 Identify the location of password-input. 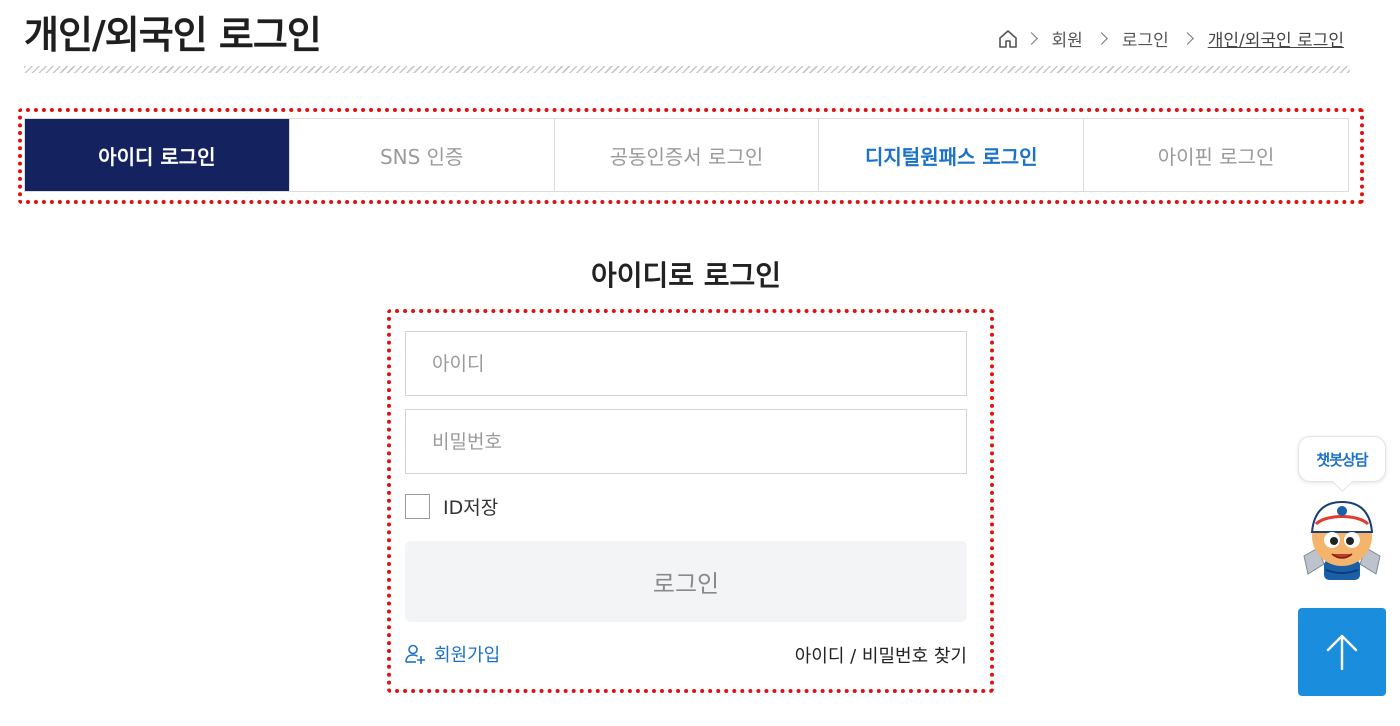
(686, 441).